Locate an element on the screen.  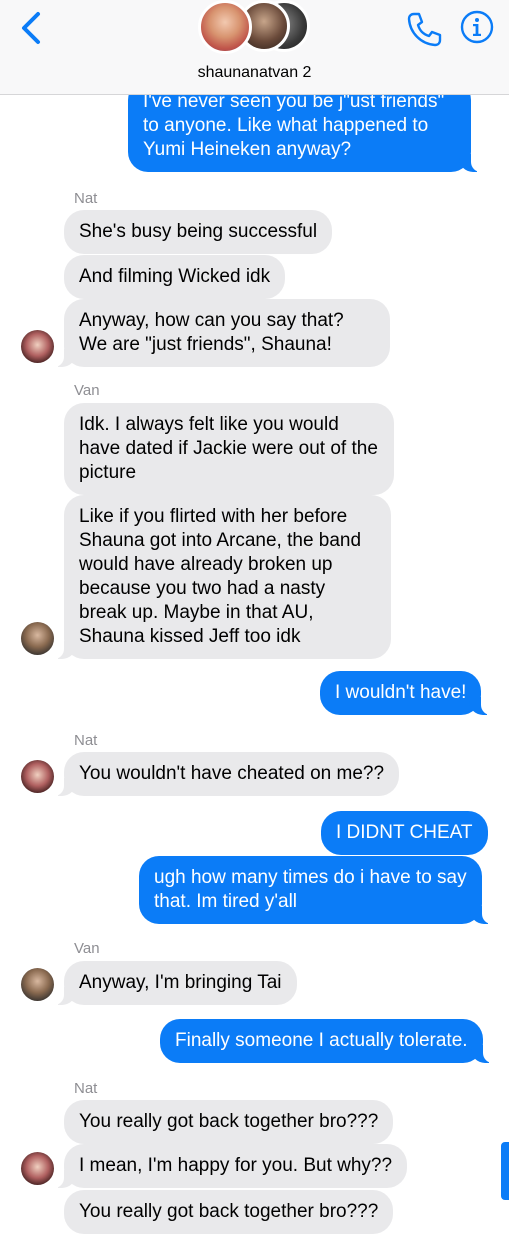
conversation-header: shaunanatvan 2 is located at coordinates (254, 47).